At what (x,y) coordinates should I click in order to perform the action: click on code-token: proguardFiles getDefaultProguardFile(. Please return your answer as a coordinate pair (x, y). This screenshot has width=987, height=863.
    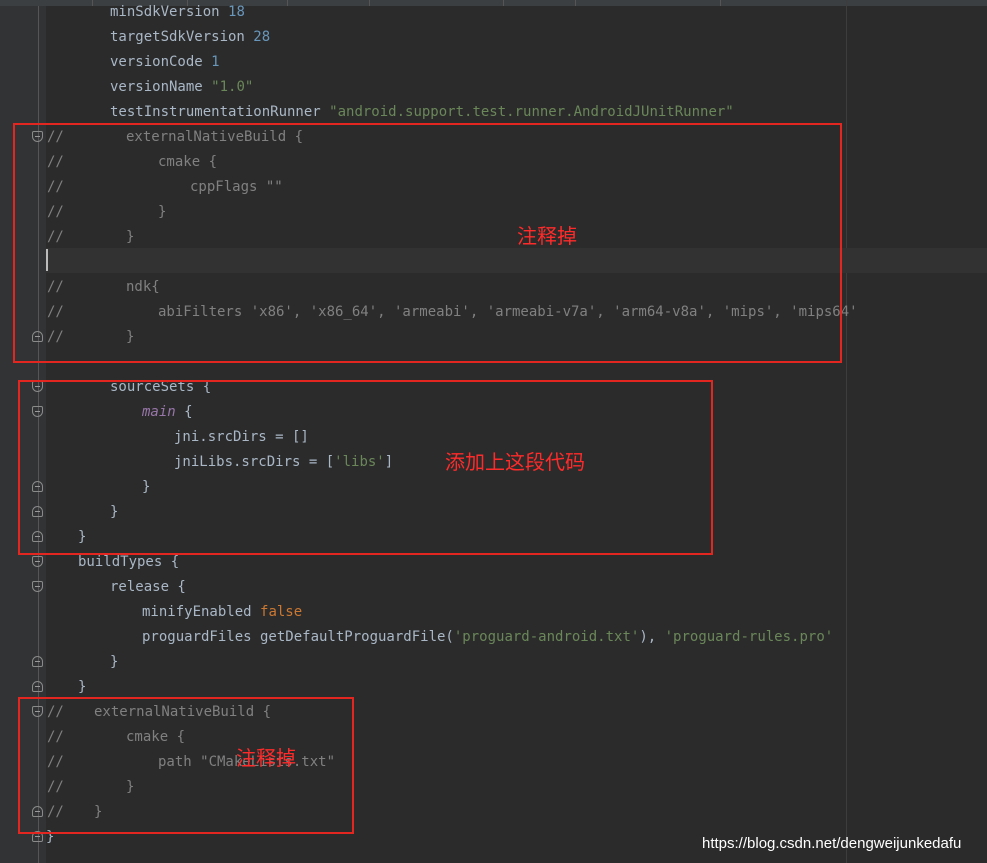
    Looking at the image, I should click on (298, 637).